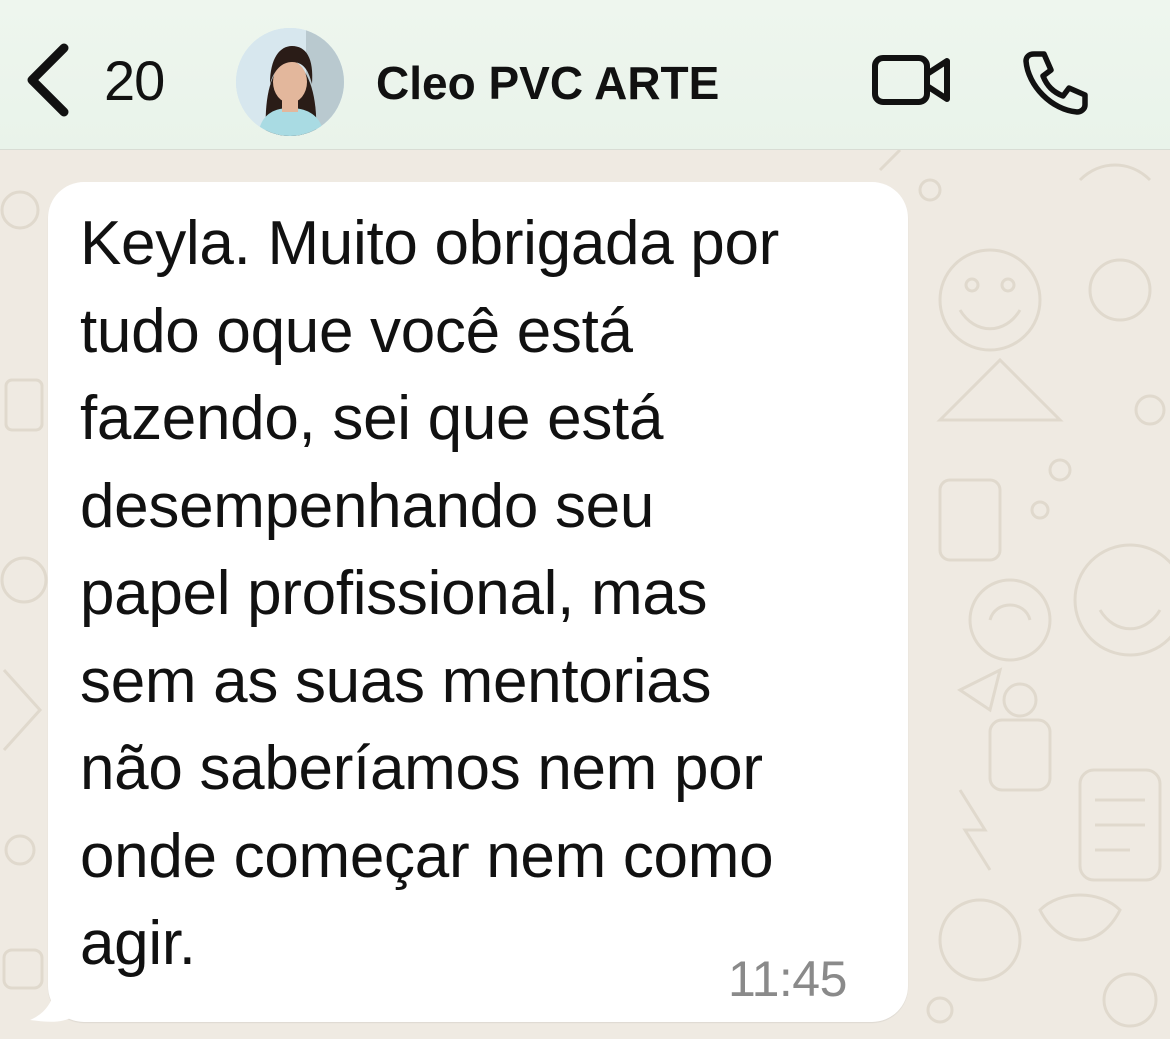 The height and width of the screenshot is (1039, 1170). What do you see at coordinates (52, 1004) in the screenshot?
I see `bubble-tail` at bounding box center [52, 1004].